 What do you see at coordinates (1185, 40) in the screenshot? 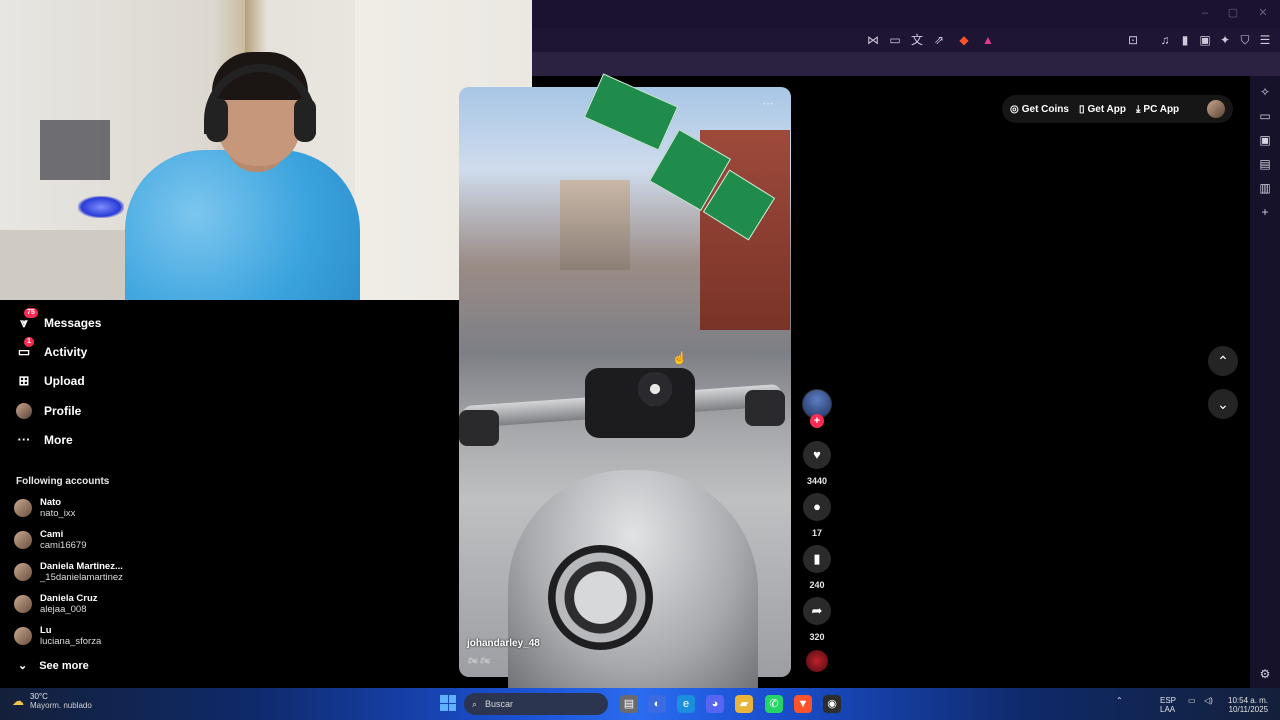
I see `sidebar-toggle-icon: ▮` at bounding box center [1185, 40].